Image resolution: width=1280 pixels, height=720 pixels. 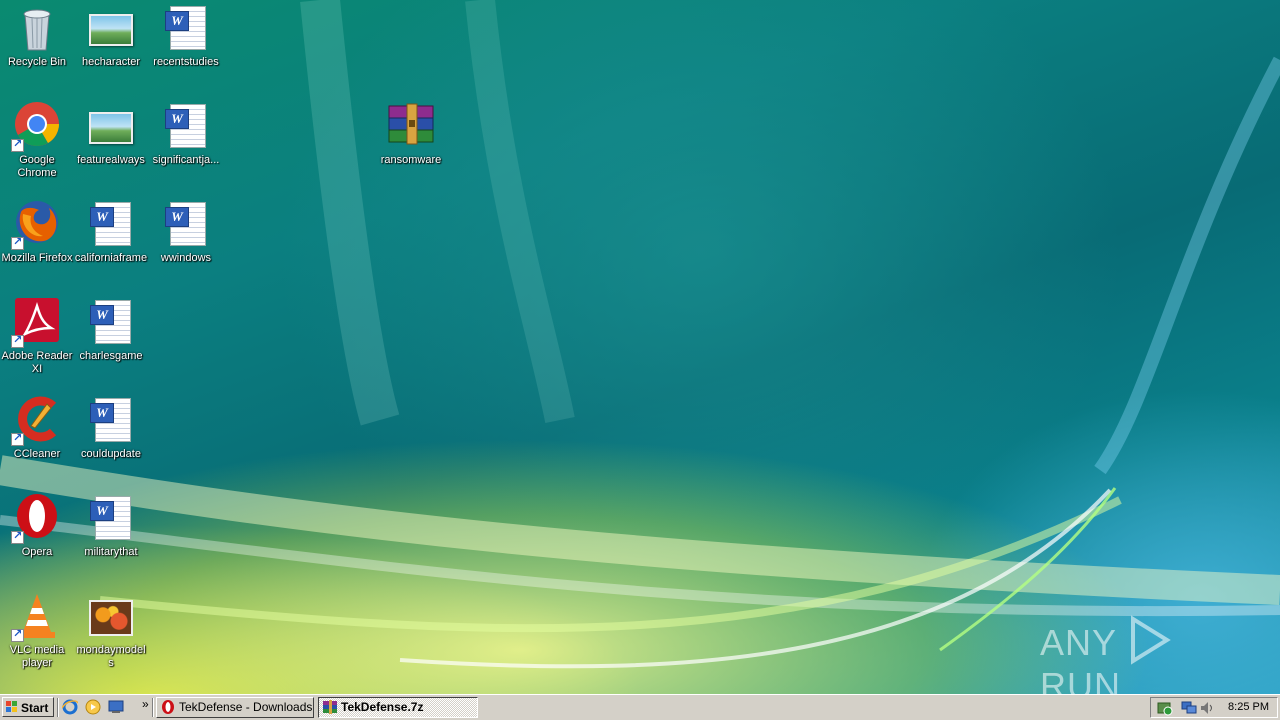 What do you see at coordinates (1078, 642) in the screenshot?
I see `watermark-left: ANY` at bounding box center [1078, 642].